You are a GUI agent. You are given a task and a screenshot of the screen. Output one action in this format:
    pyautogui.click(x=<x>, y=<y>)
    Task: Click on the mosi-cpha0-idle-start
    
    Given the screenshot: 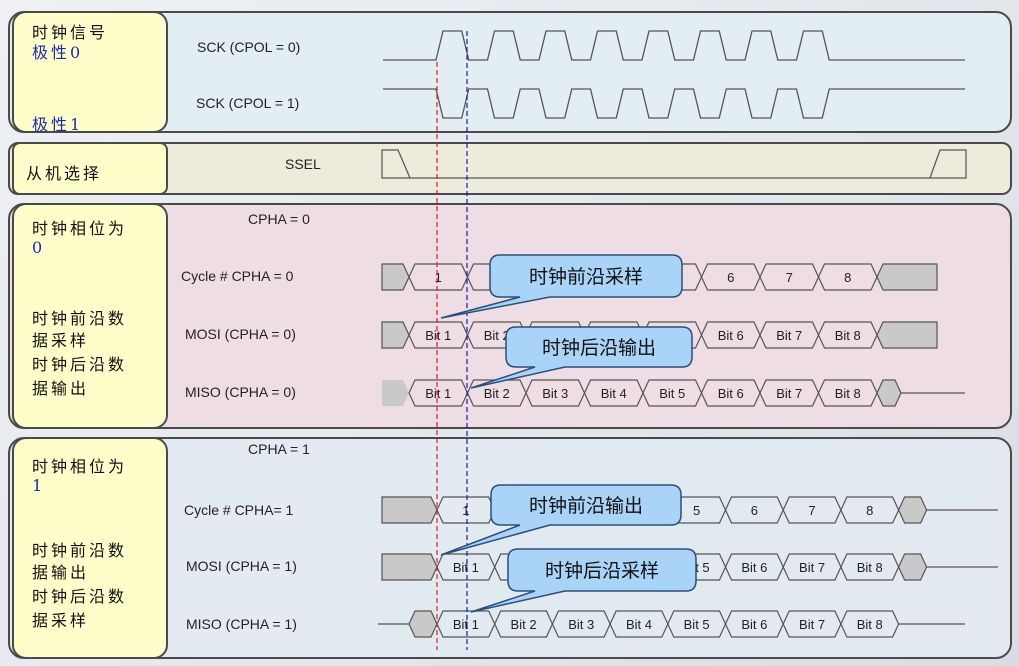 What is the action you would take?
    pyautogui.click(x=395, y=335)
    